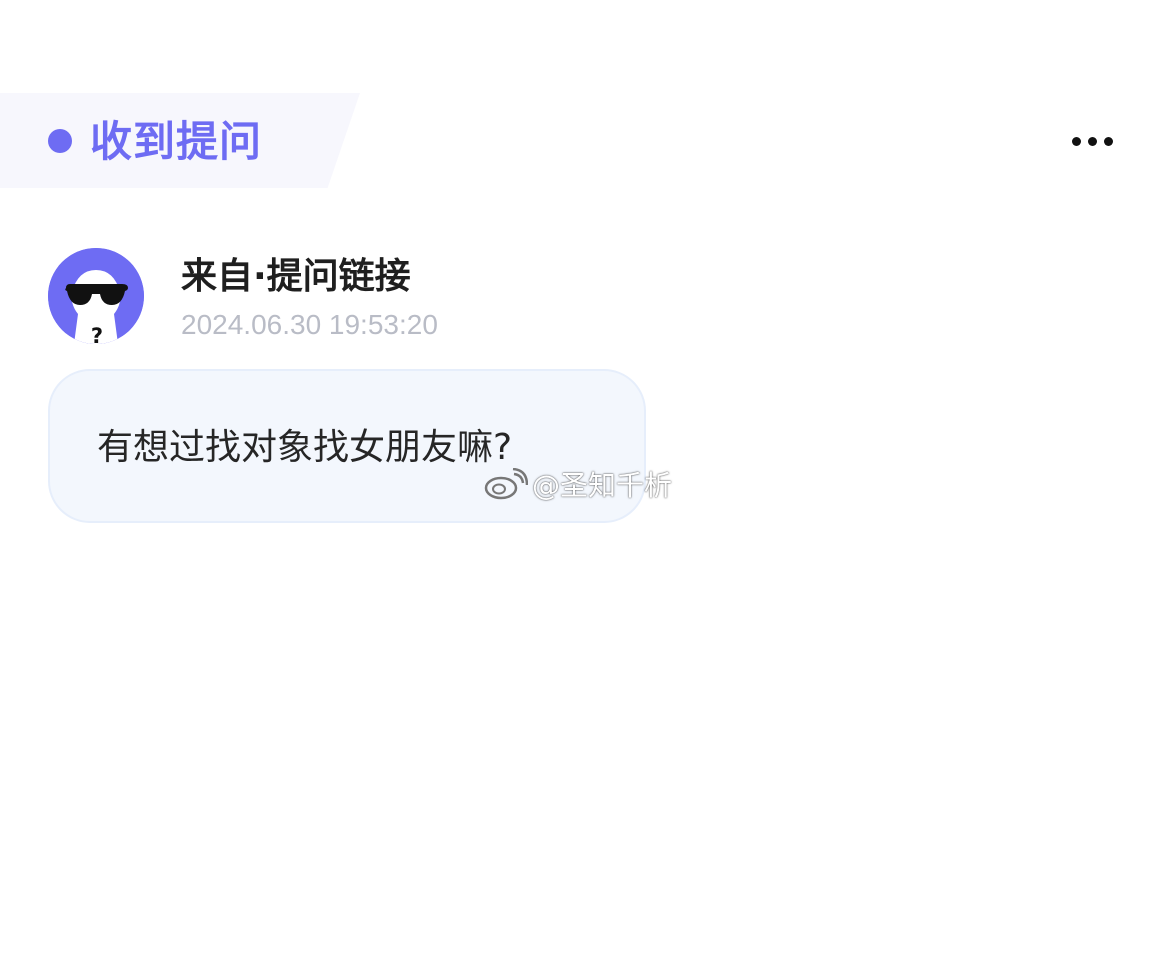  What do you see at coordinates (176, 141) in the screenshot?
I see `page-title: 收到提问` at bounding box center [176, 141].